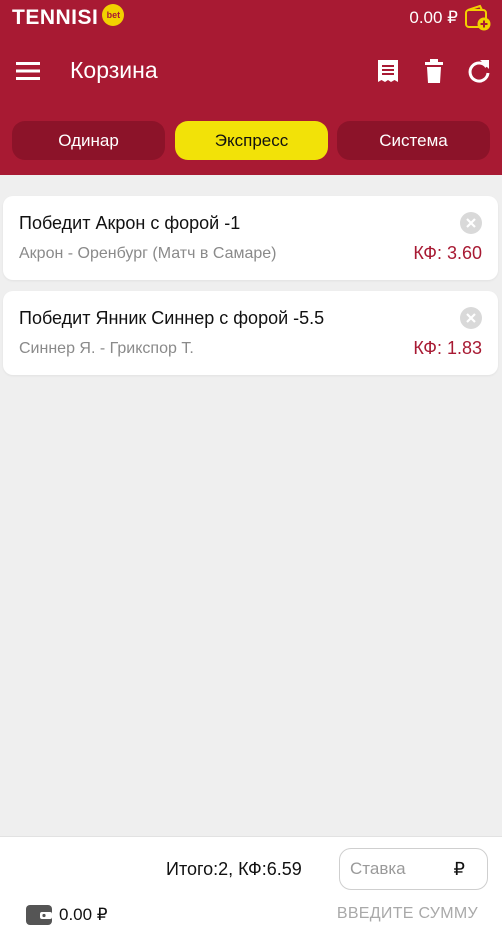 This screenshot has width=502, height=933. Describe the element at coordinates (407, 914) in the screenshot. I see `submit-bet-button: ВВЕДИТЕ СУММУ` at that location.